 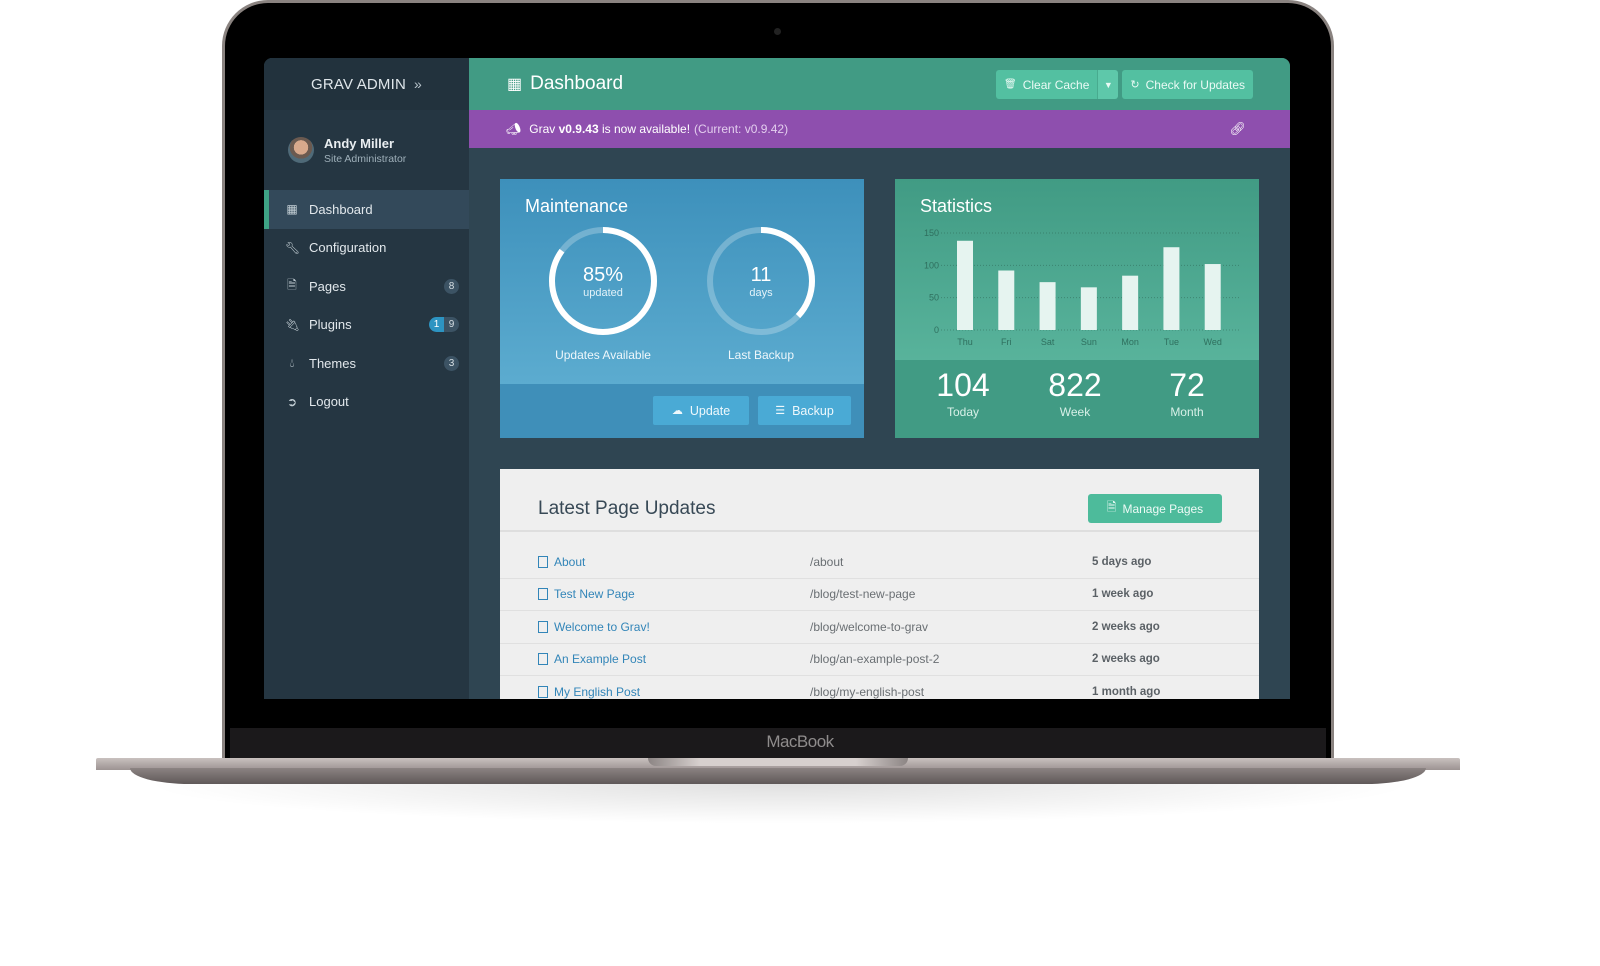 I want to click on file-icon, so click(x=543, y=594).